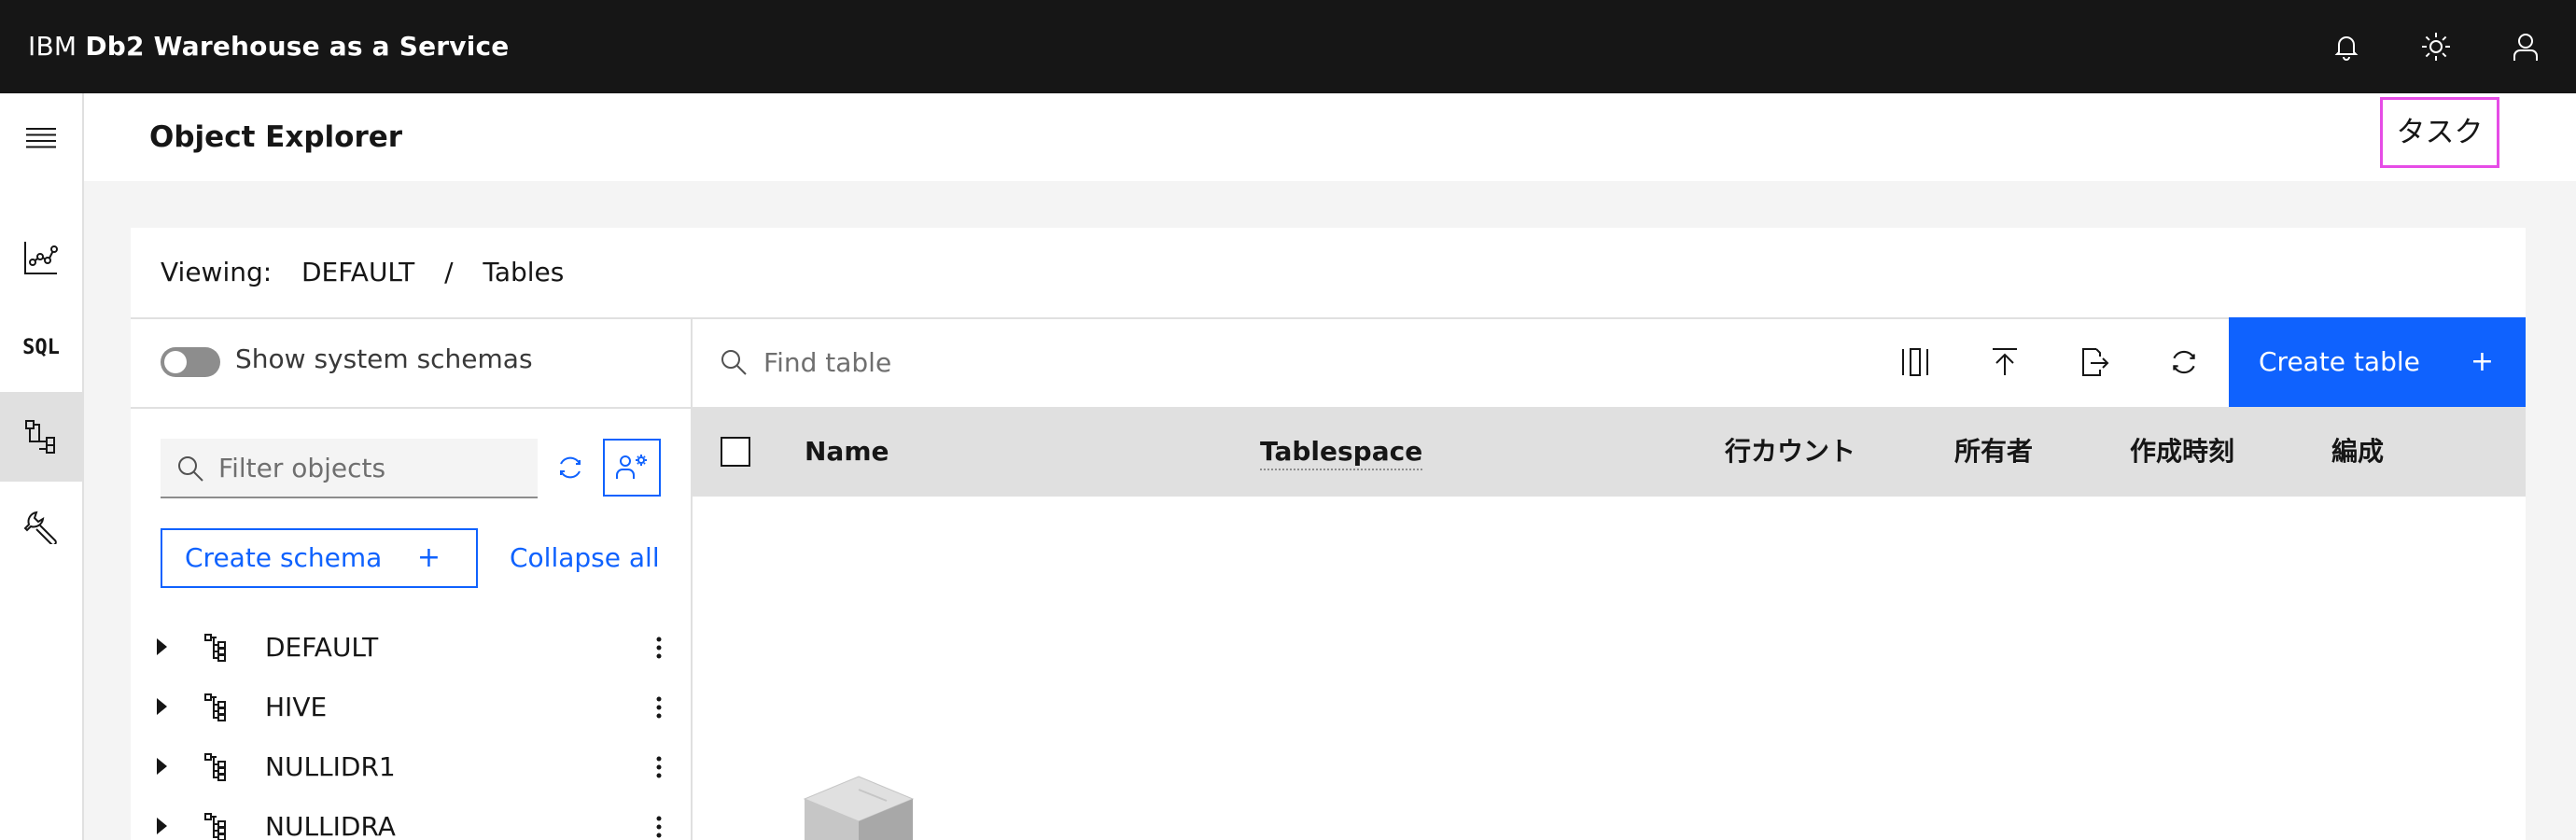 Image resolution: width=2576 pixels, height=840 pixels. Describe the element at coordinates (2436, 47) in the screenshot. I see `theme-icon` at that location.